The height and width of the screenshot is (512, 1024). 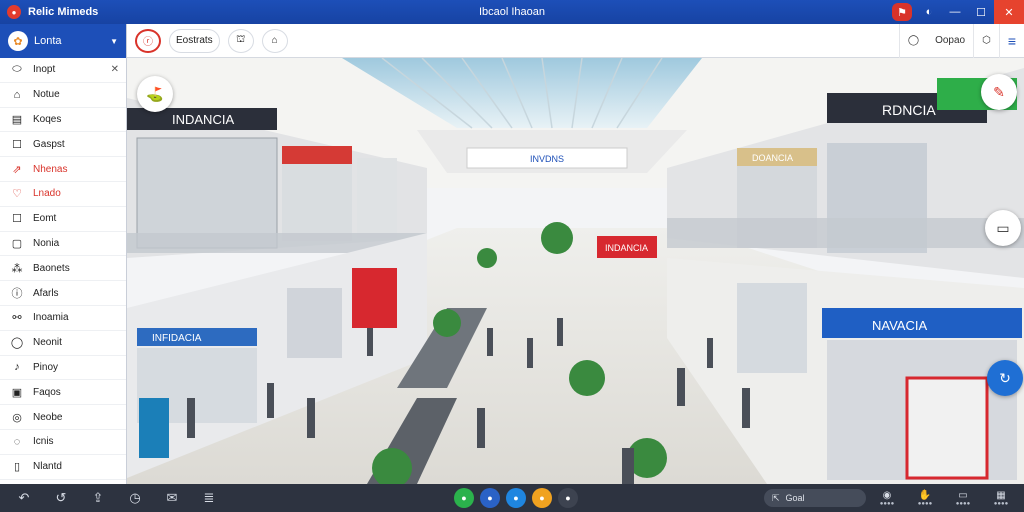 I want to click on sidebar-item: ⇗ Nhenas, so click(x=63, y=169).